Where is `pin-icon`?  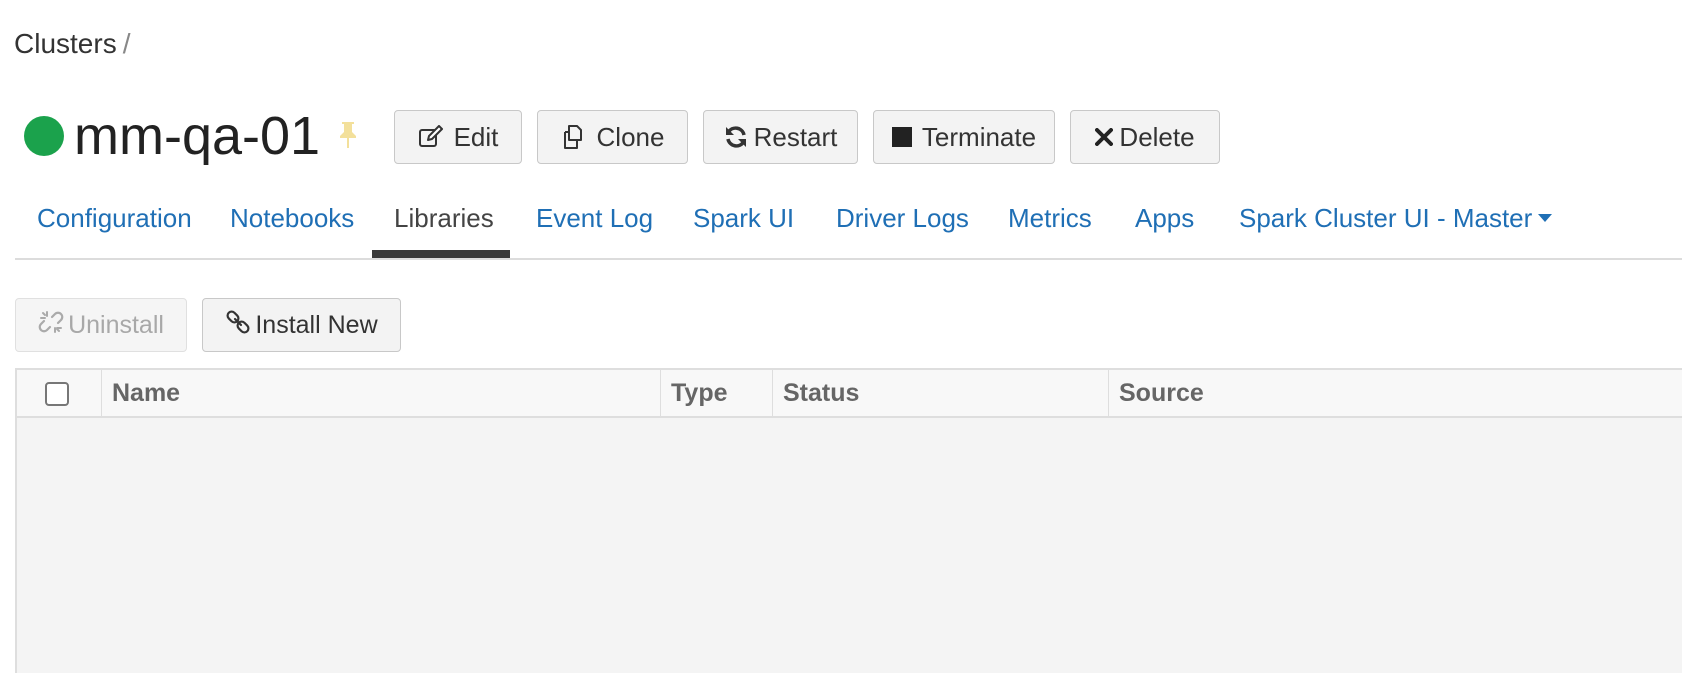
pin-icon is located at coordinates (348, 135).